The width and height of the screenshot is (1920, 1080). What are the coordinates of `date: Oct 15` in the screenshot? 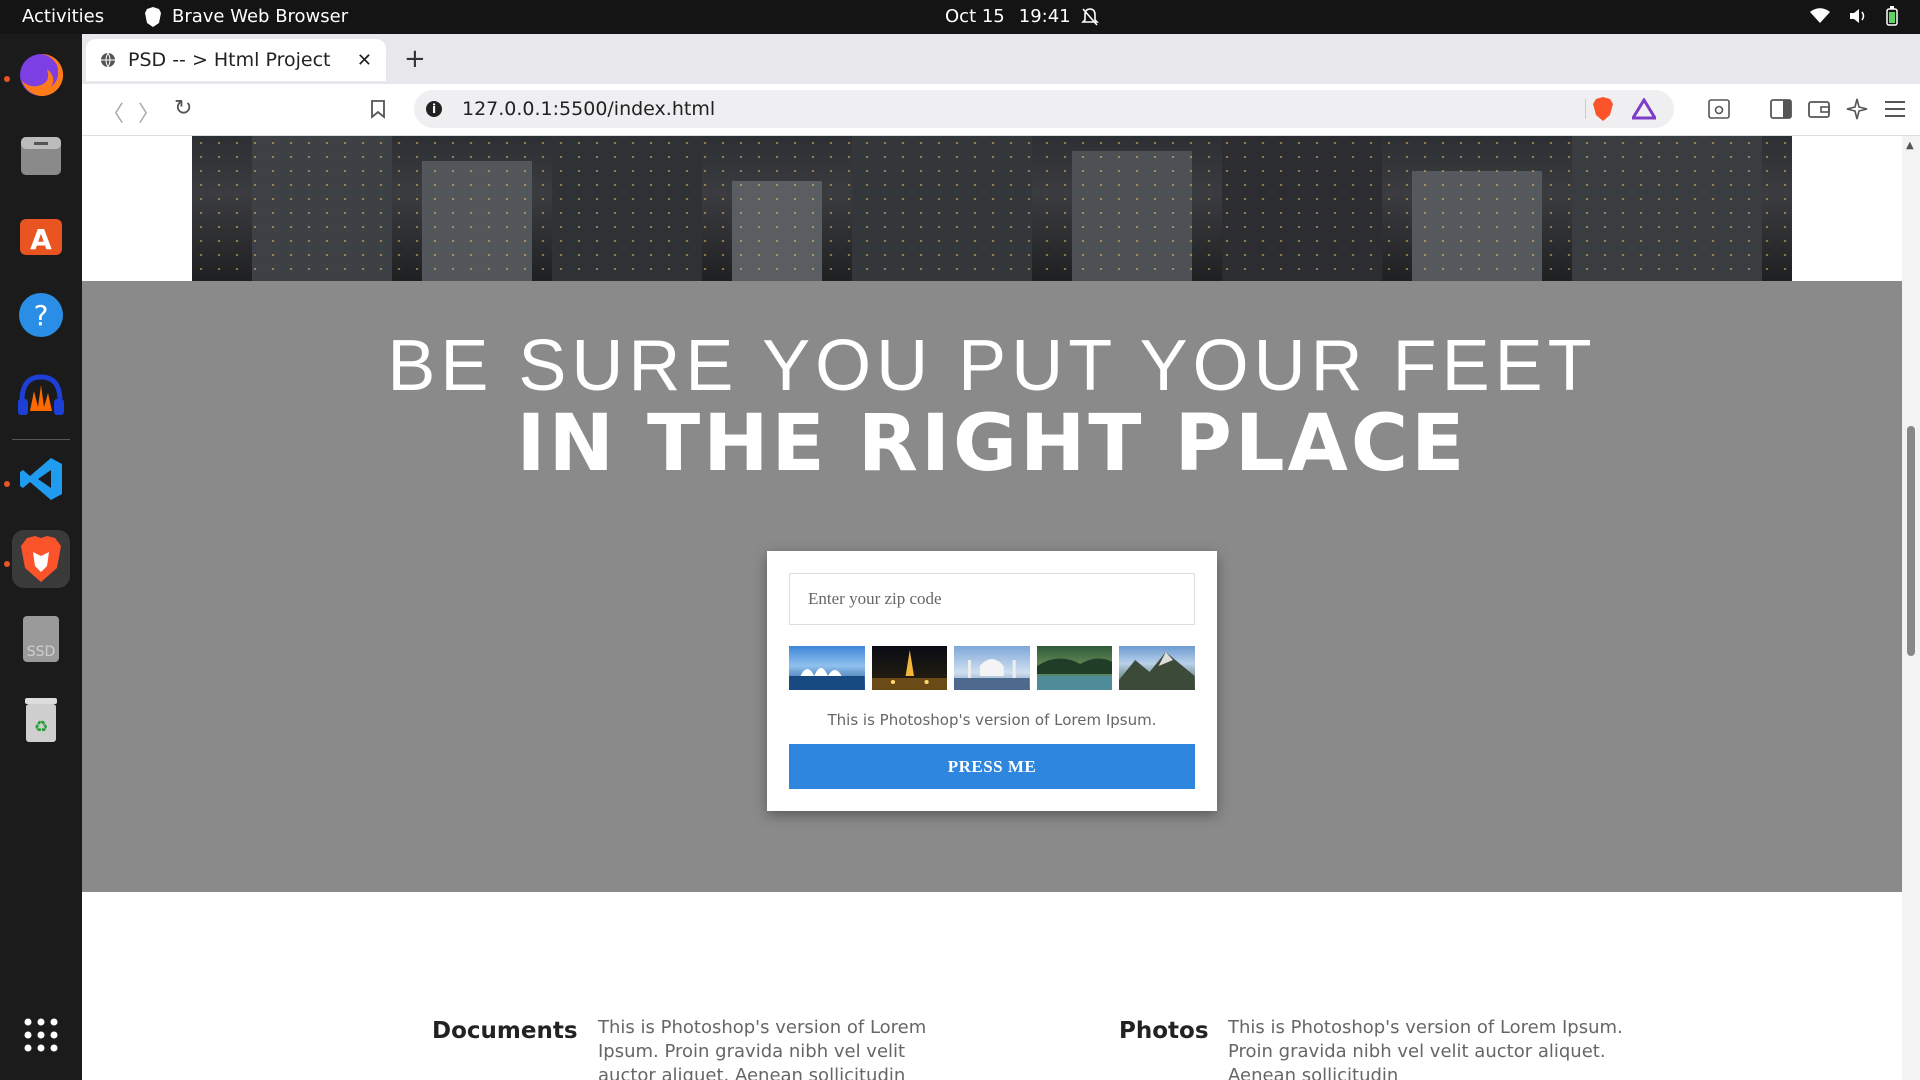 It's located at (975, 16).